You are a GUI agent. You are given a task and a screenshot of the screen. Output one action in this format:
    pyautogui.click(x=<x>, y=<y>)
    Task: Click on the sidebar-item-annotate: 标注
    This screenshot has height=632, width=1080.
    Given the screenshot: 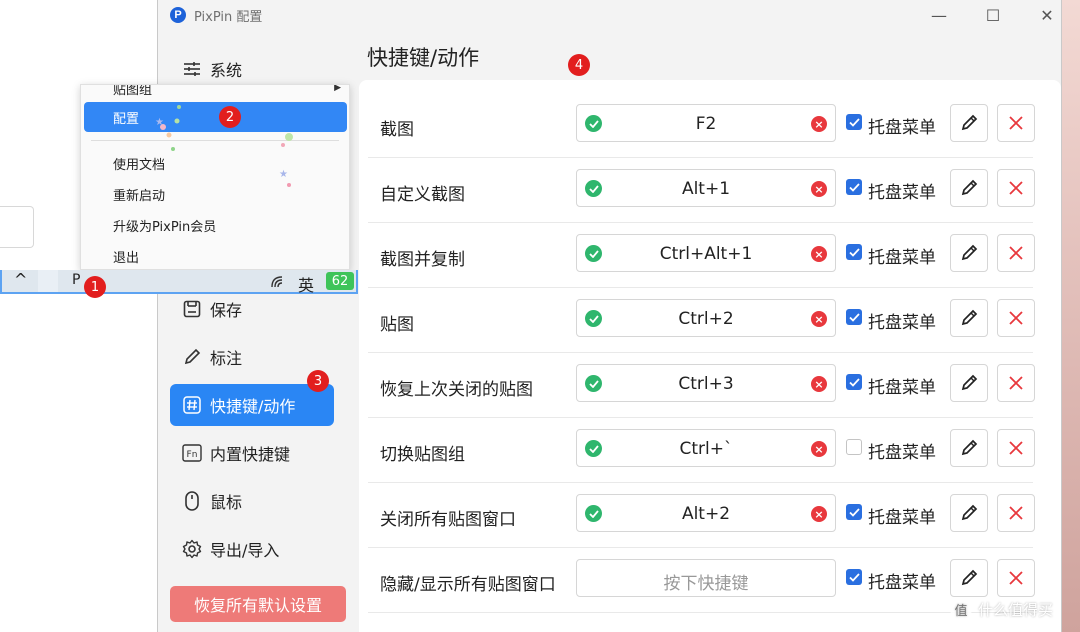 What is the action you would take?
    pyautogui.click(x=252, y=357)
    